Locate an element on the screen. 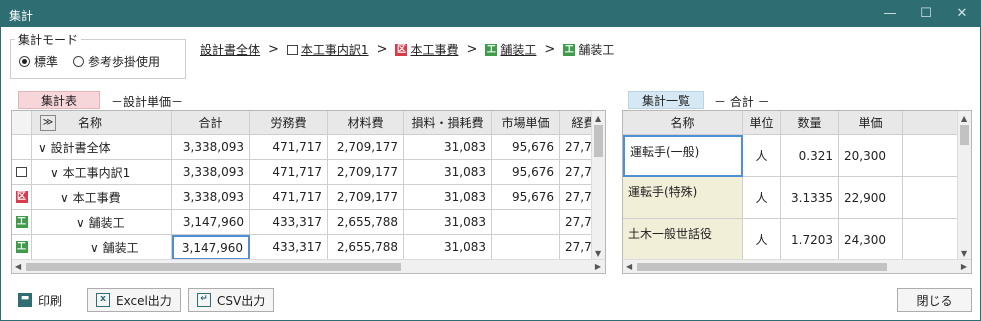 The height and width of the screenshot is (321, 981). close-button: 閉じる is located at coordinates (934, 300).